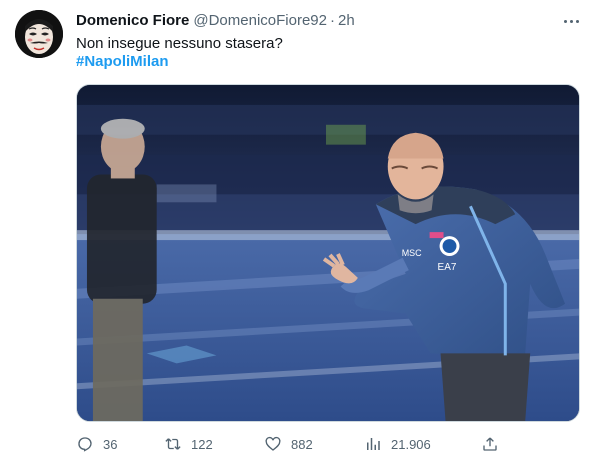  What do you see at coordinates (260, 20) in the screenshot?
I see `author-handle: @DomenicoFiore92` at bounding box center [260, 20].